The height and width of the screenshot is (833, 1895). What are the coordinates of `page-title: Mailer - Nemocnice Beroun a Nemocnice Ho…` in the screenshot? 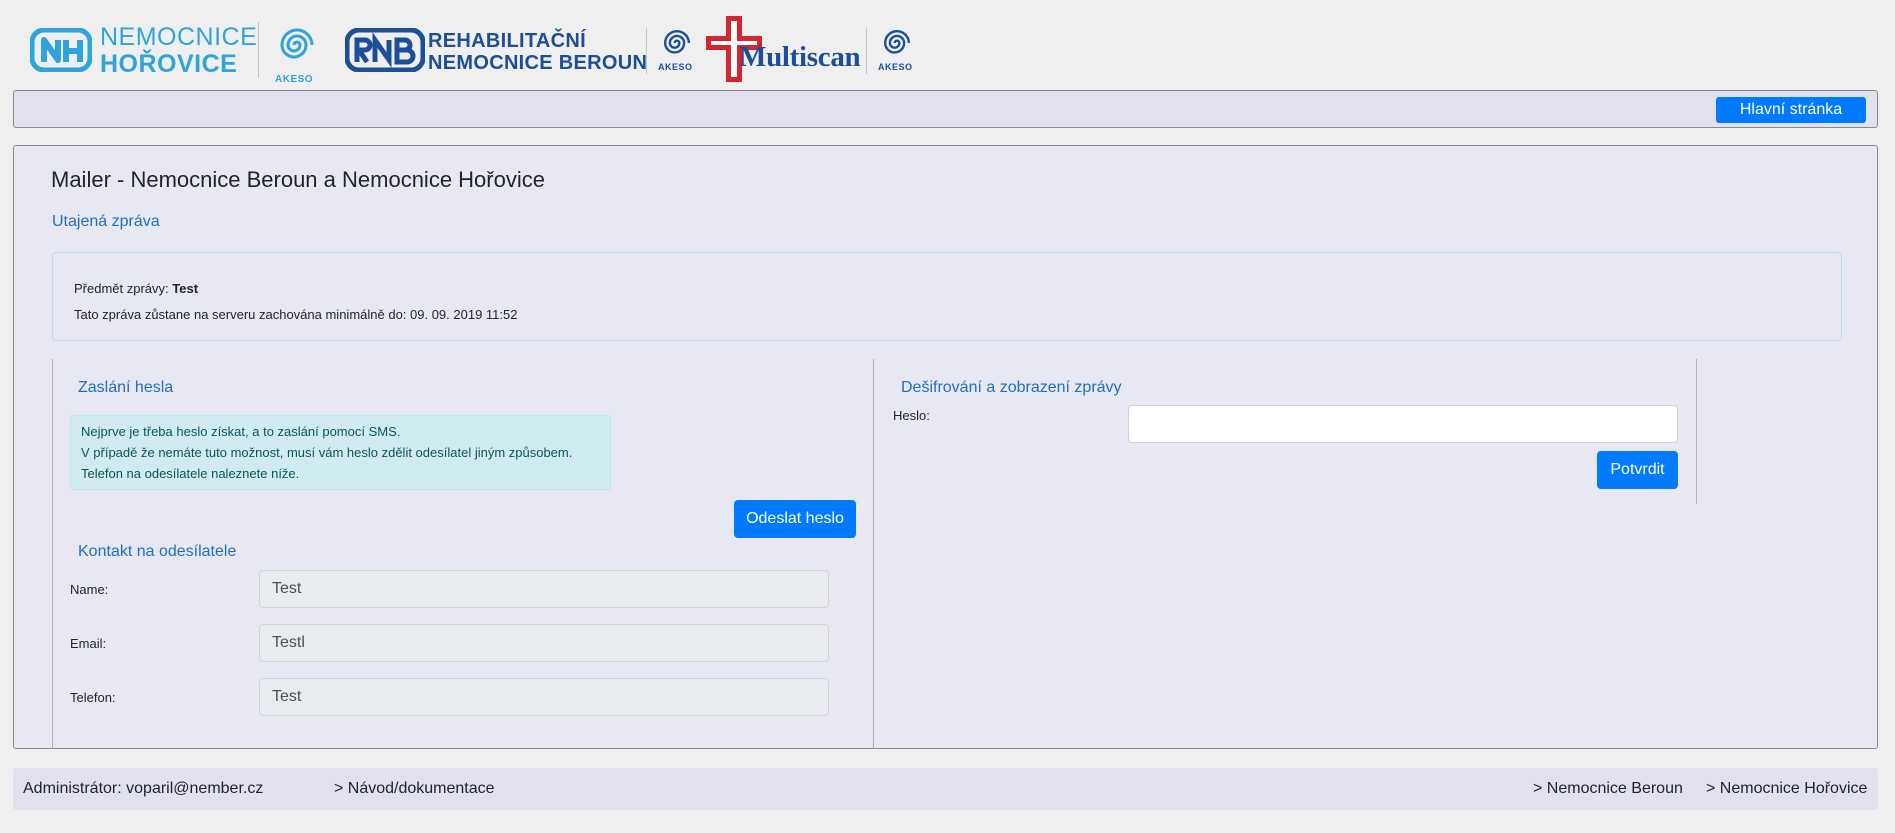 It's located at (298, 179).